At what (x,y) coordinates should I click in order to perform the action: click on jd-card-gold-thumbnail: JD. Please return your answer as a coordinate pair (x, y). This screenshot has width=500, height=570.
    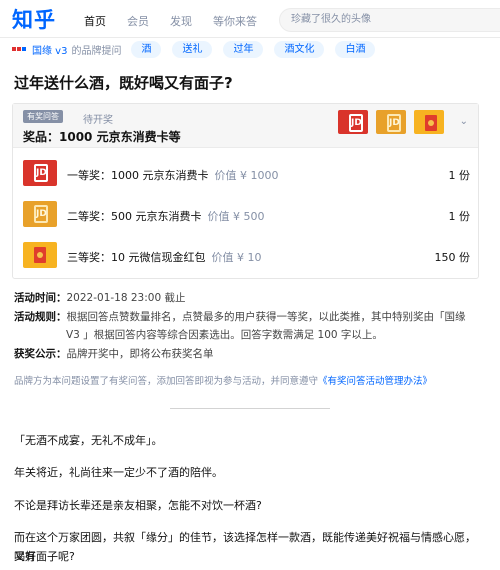
    Looking at the image, I should click on (391, 122).